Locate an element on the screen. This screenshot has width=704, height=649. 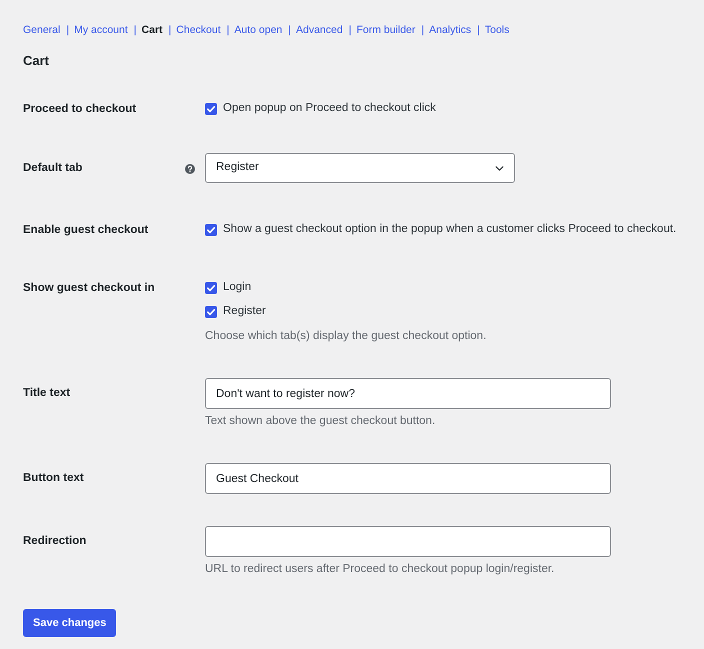
checkbox-label: Login is located at coordinates (237, 288).